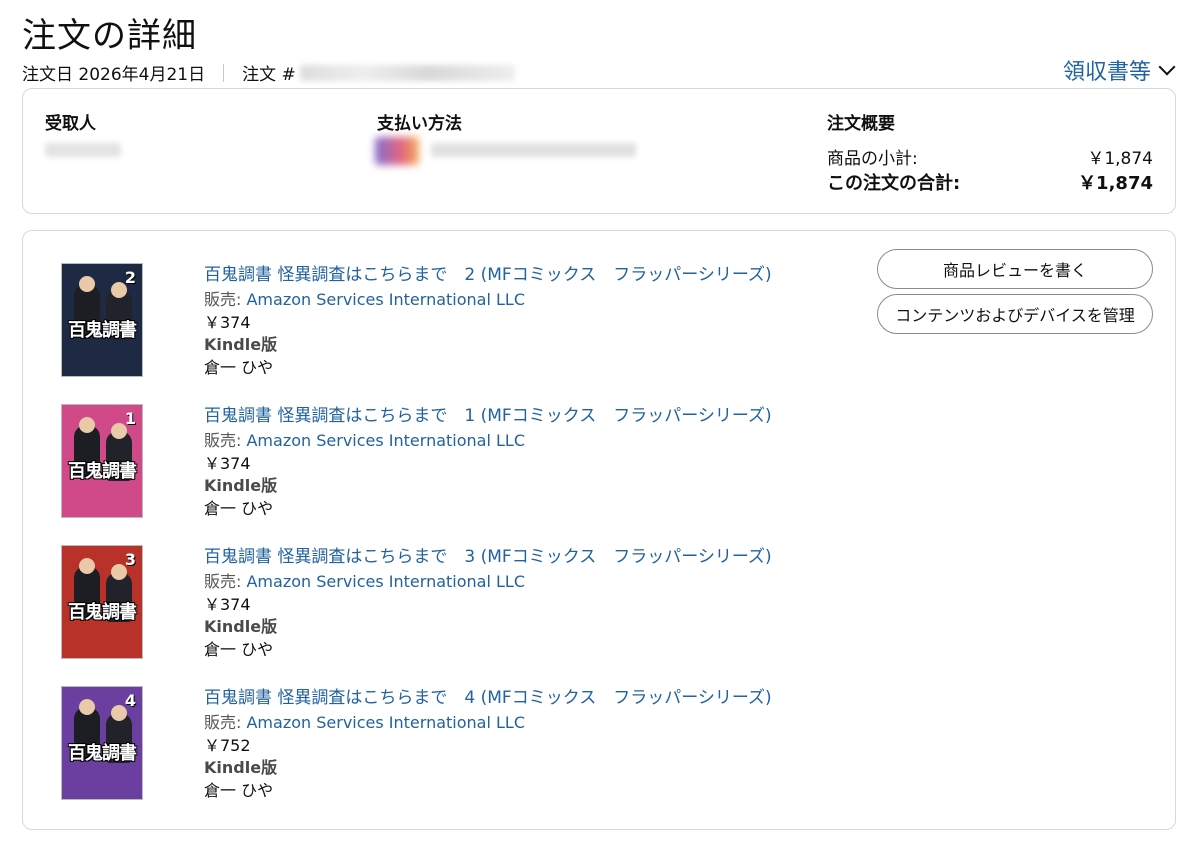 The height and width of the screenshot is (849, 1199). What do you see at coordinates (488, 557) in the screenshot?
I see `item-title-link: 百鬼調書 怪異調査はこちらまで 3 (MFコミックス フラッパーシリーズ)` at bounding box center [488, 557].